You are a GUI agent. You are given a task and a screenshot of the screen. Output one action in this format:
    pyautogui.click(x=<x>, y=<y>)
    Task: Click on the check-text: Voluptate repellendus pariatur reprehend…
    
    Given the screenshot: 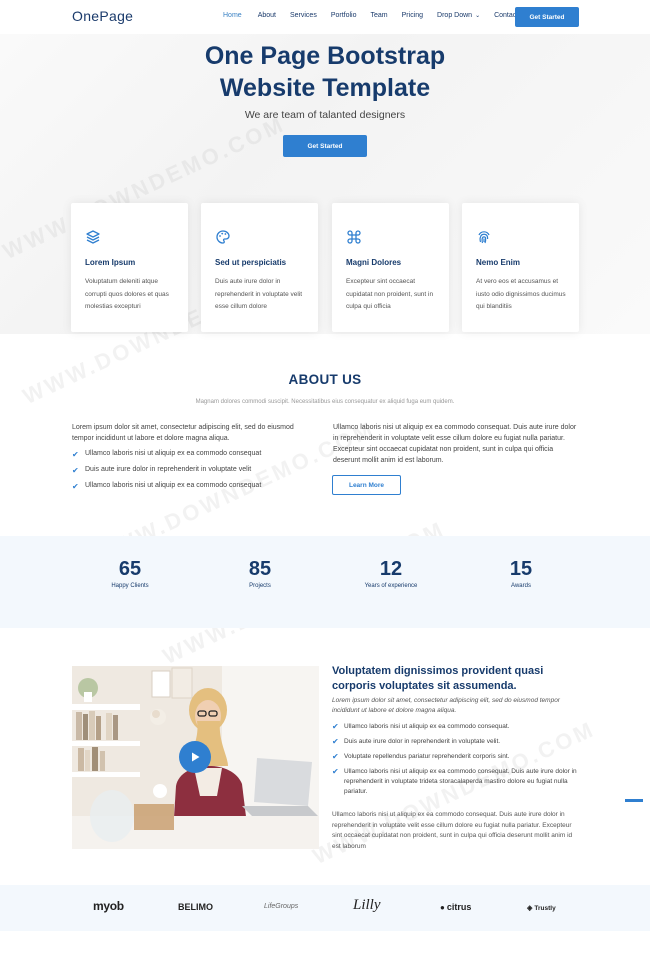 What is the action you would take?
    pyautogui.click(x=427, y=756)
    